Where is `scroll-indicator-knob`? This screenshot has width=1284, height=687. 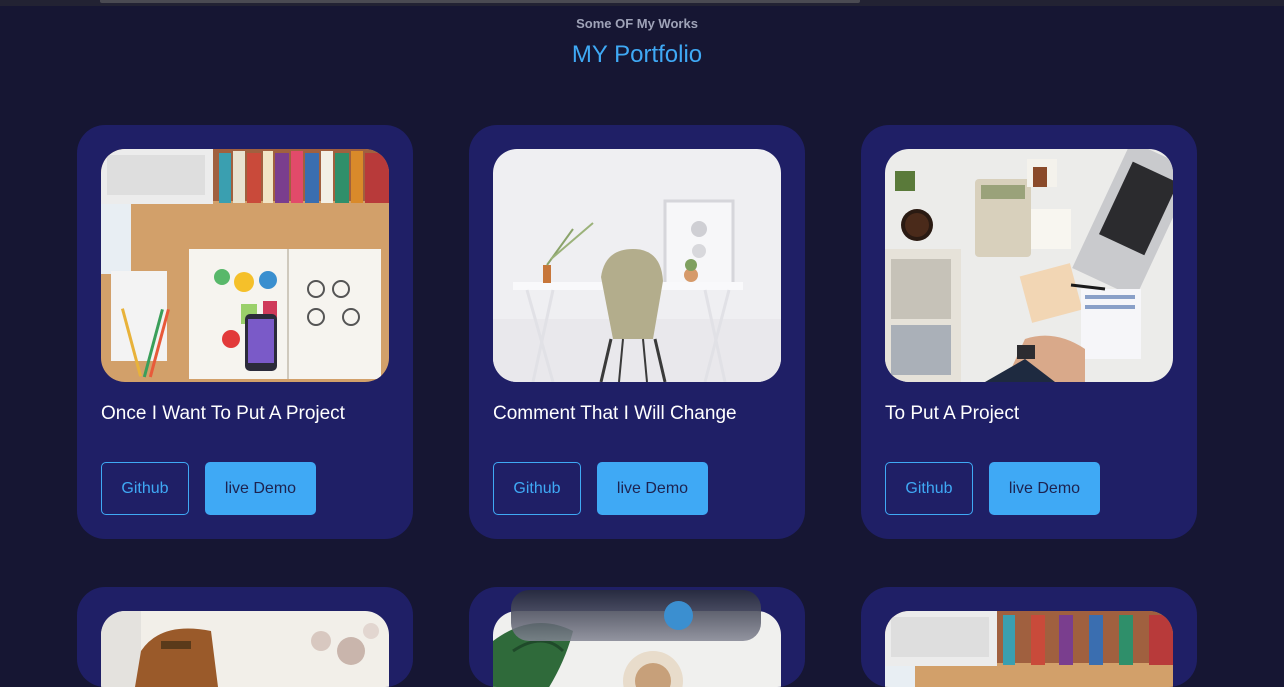
scroll-indicator-knob is located at coordinates (678, 615).